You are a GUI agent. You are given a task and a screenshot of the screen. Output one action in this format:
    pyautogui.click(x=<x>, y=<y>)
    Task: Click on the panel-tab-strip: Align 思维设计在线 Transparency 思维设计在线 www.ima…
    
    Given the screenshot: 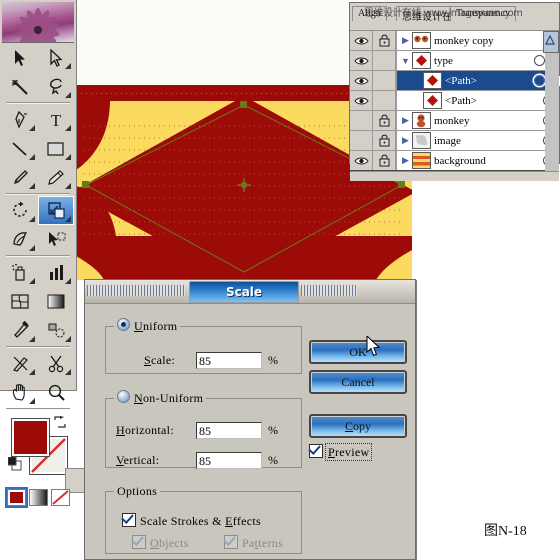 What is the action you would take?
    pyautogui.click(x=454, y=12)
    